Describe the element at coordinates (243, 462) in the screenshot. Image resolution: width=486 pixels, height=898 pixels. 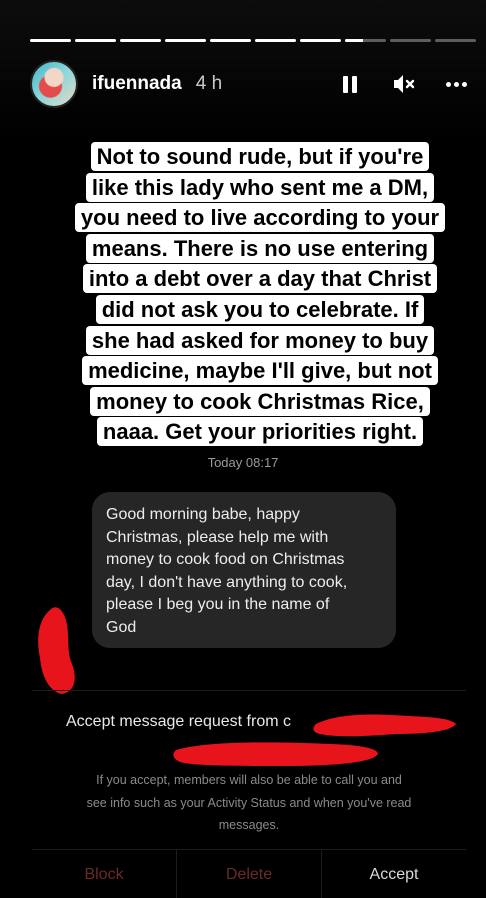
I see `message-timestamp: Today 08:17` at that location.